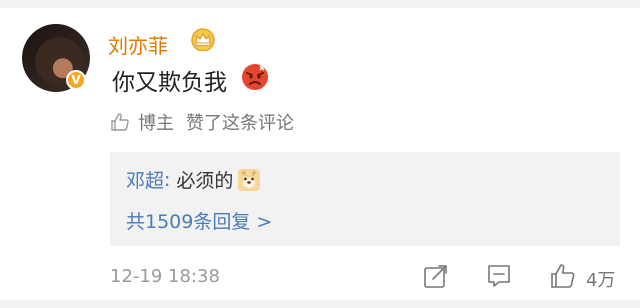 This screenshot has width=640, height=308. Describe the element at coordinates (156, 123) in the screenshot. I see `author-label: 博主` at that location.